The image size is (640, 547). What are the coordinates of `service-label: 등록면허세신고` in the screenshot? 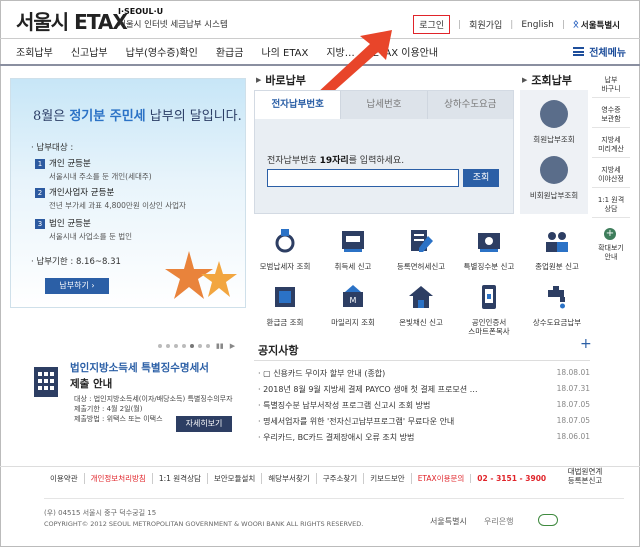 It's located at (421, 266).